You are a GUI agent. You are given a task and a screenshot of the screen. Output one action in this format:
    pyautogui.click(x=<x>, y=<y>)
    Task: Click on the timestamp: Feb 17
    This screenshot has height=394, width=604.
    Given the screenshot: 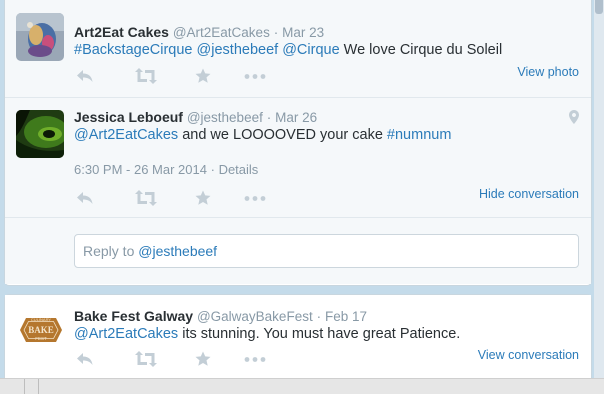 What is the action you would take?
    pyautogui.click(x=346, y=316)
    